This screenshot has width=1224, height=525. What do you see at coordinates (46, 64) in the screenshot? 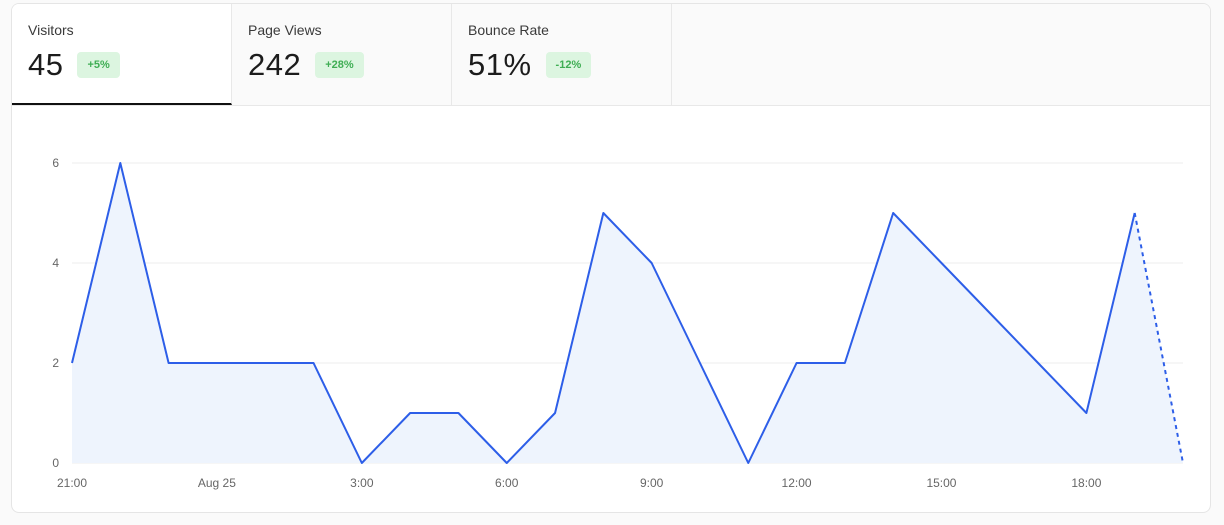
I see `tab-value: 45` at bounding box center [46, 64].